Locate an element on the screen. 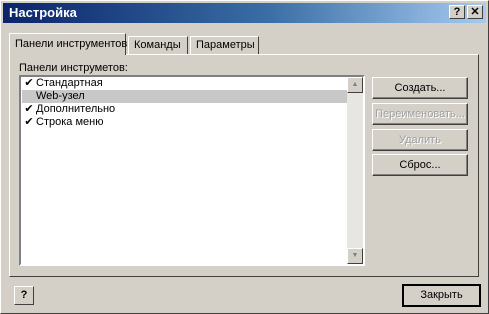 The width and height of the screenshot is (489, 314). close-button: Закрыть is located at coordinates (441, 295).